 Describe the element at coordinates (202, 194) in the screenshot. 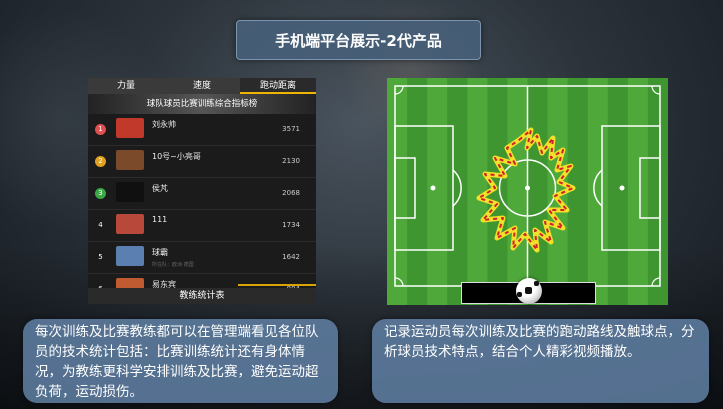

I see `leaderboard-row: 3 侯芃 2068` at that location.